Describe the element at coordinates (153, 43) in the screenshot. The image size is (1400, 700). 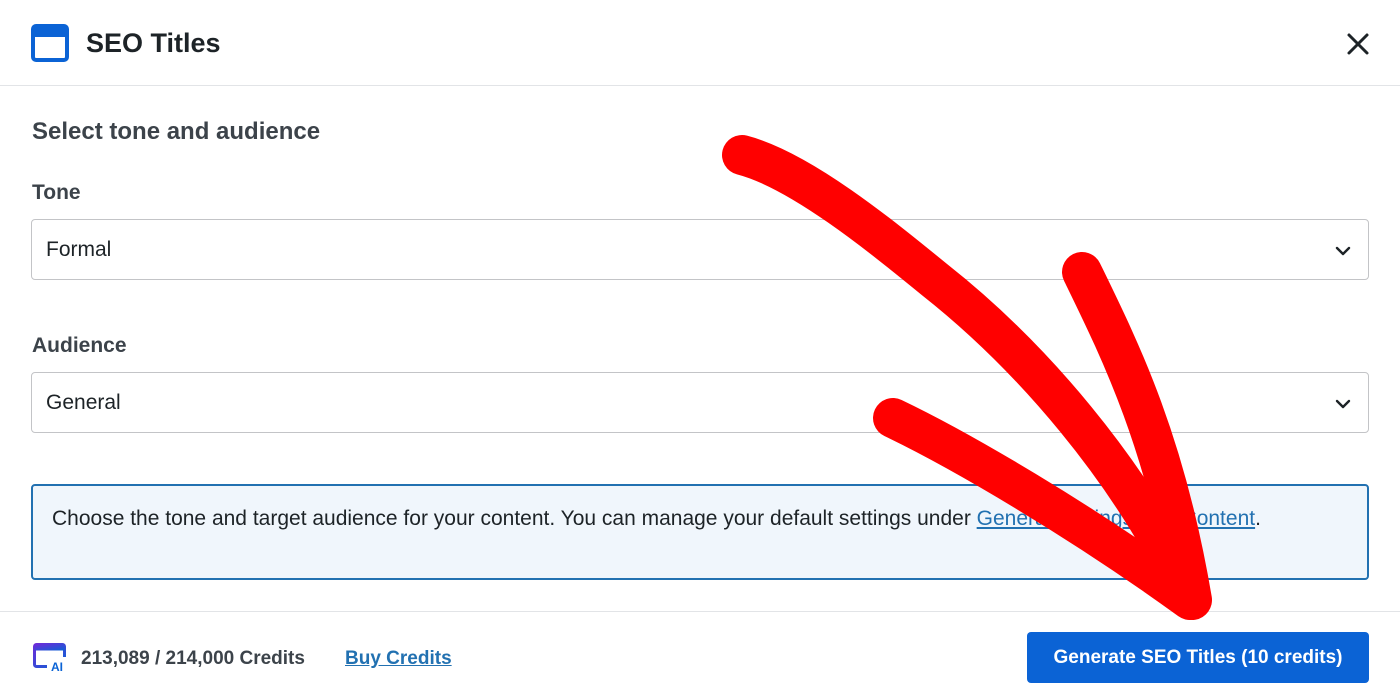
I see `modal-title: SEO Titles` at that location.